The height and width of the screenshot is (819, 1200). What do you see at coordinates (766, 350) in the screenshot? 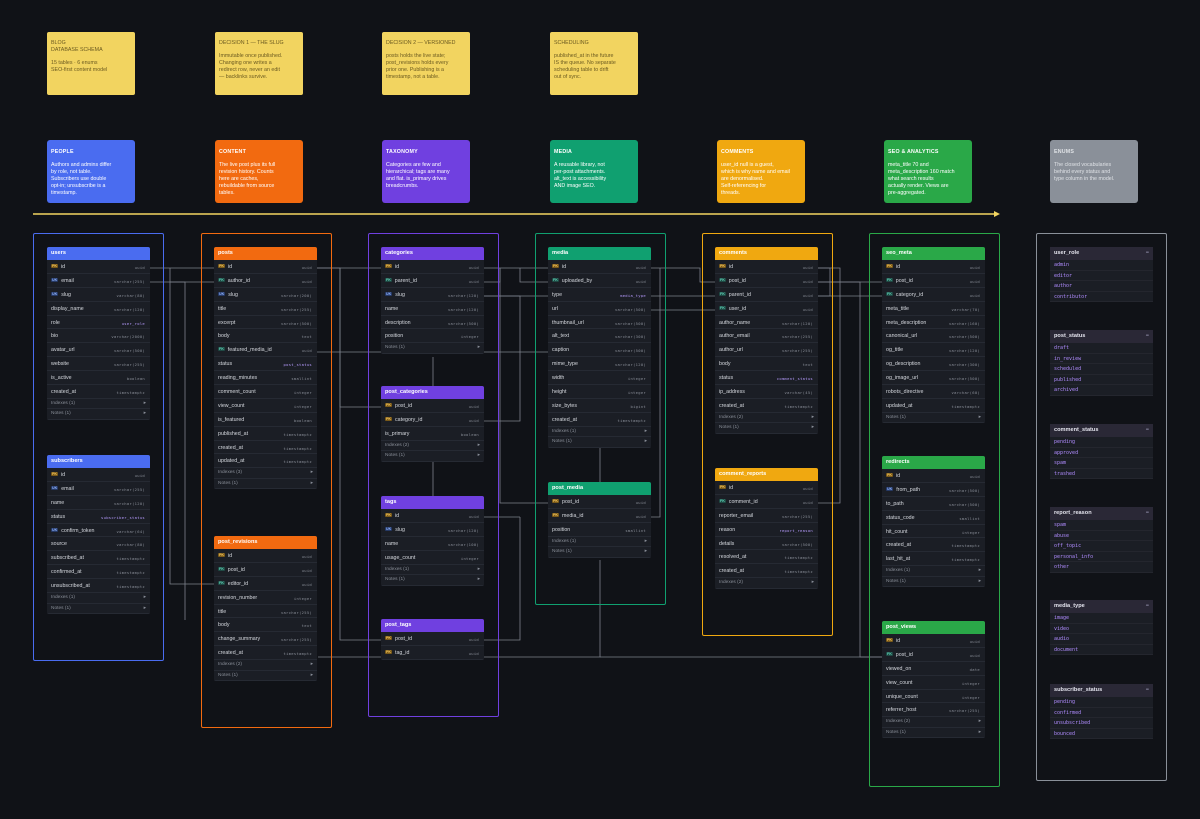
I see `table-row: author_url varchar(255)` at bounding box center [766, 350].